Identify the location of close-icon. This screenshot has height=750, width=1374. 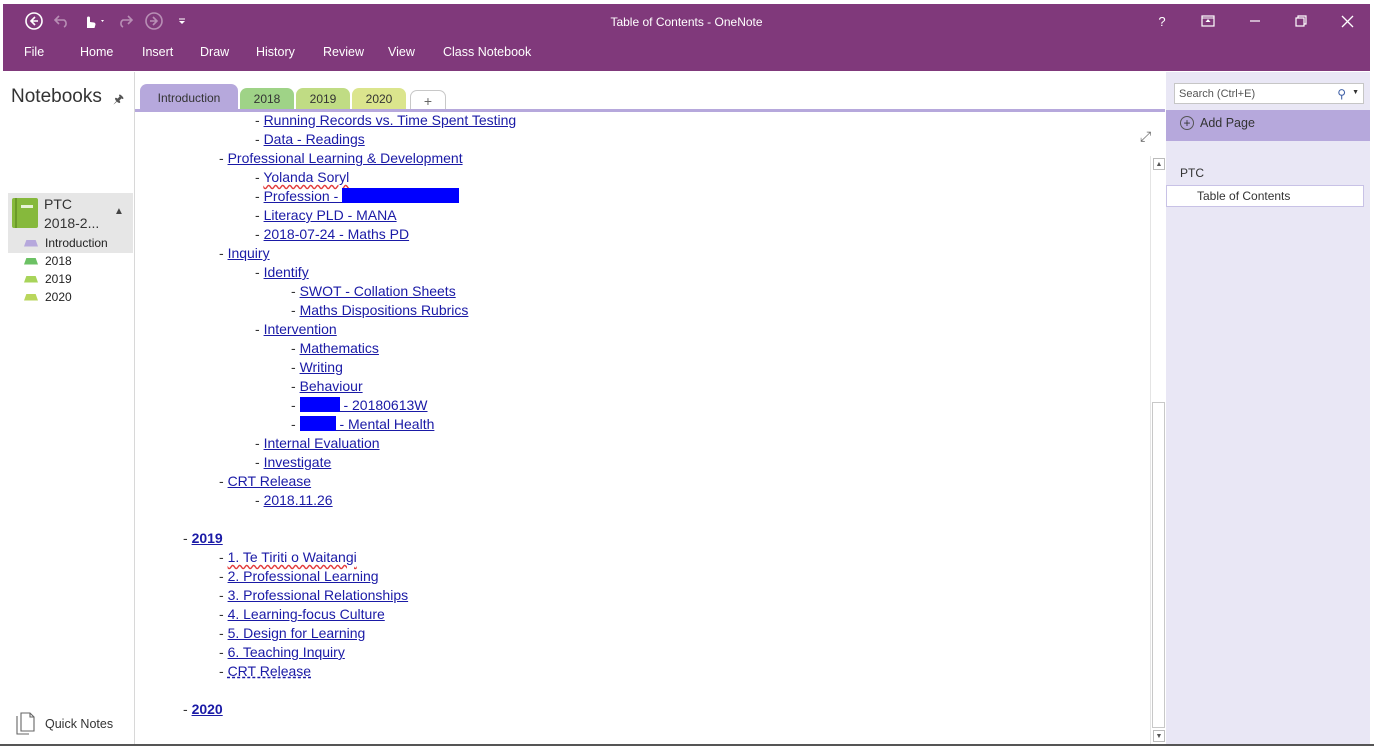
(1347, 21).